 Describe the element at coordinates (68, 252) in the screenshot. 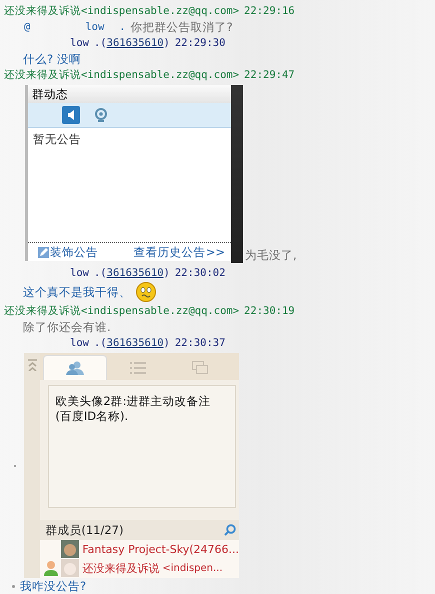

I see `decorate-link: 装饰公告` at that location.